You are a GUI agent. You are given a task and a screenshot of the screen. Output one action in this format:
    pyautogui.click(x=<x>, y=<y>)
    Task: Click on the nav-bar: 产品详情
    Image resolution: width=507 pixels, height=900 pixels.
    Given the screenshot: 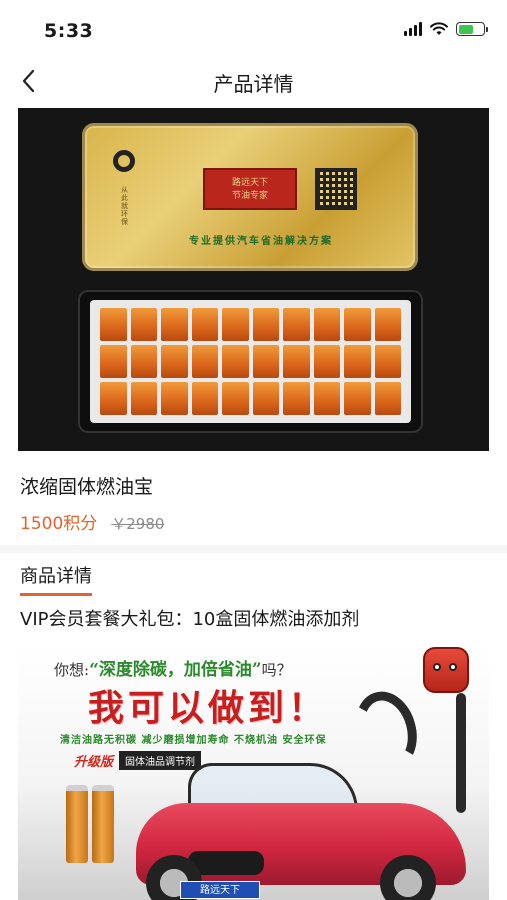 What is the action you would take?
    pyautogui.click(x=253, y=81)
    